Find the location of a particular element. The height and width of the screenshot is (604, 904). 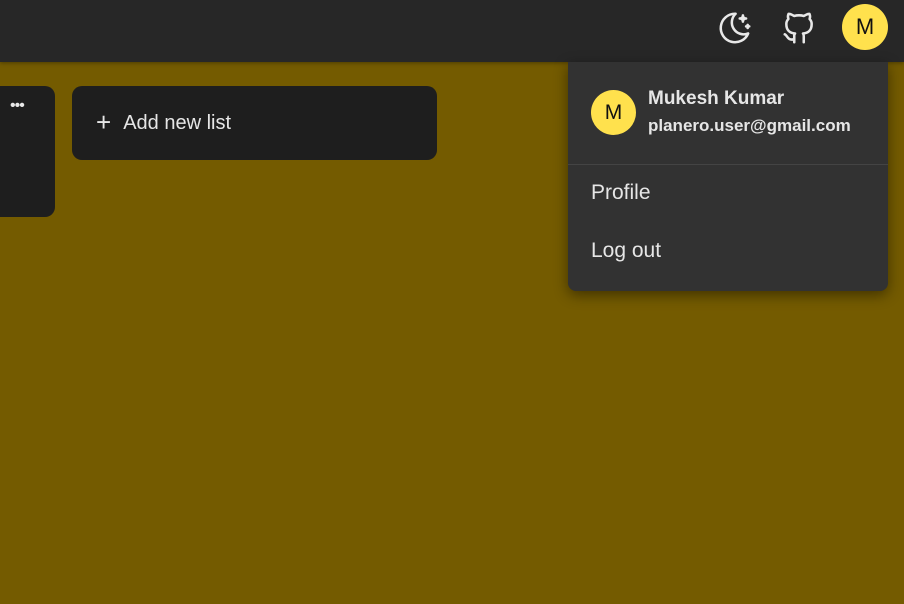

more-horizontal-icon: ••• is located at coordinates (22, 106).